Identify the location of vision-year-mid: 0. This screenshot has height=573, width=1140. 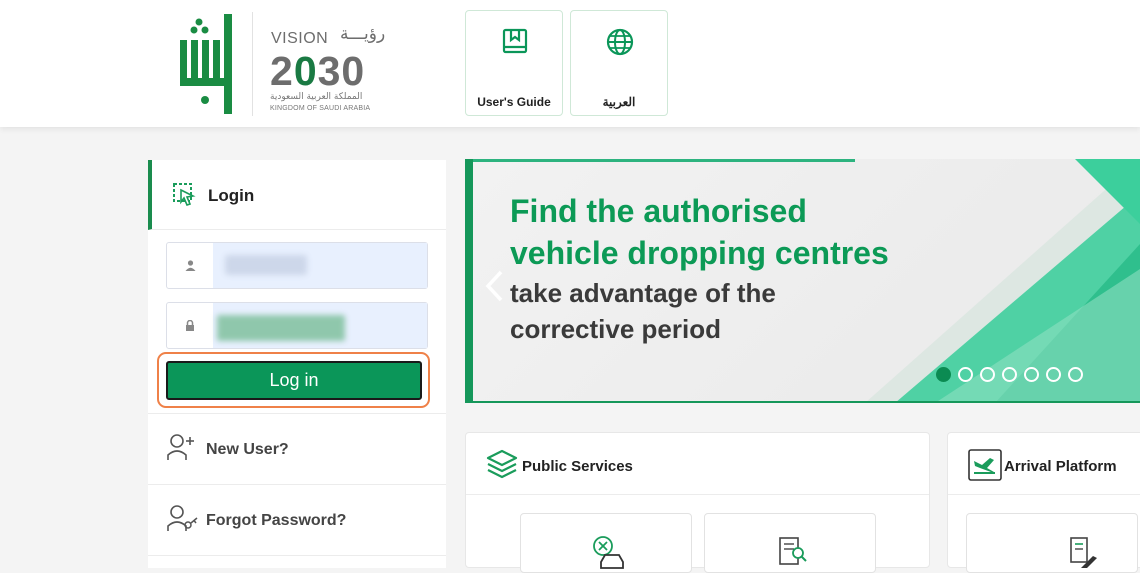
(305, 71).